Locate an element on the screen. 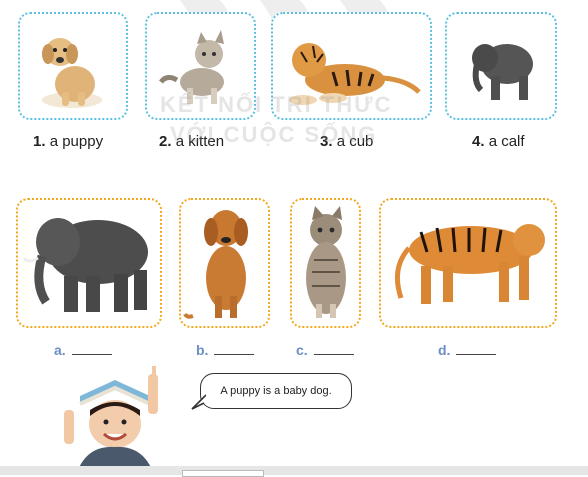 The width and height of the screenshot is (588, 477). card-puppy is located at coordinates (73, 66).